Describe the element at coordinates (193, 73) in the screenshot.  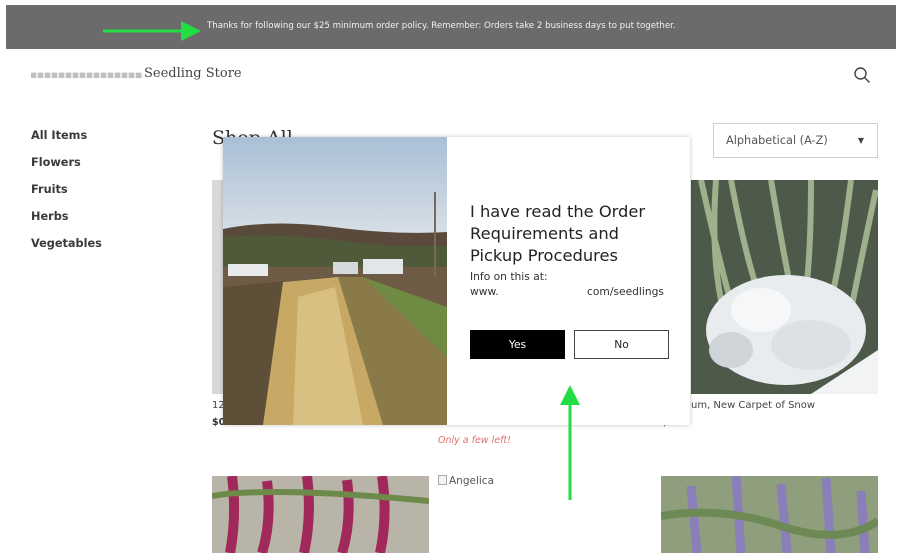
I see `store-name: Seedling Store` at that location.